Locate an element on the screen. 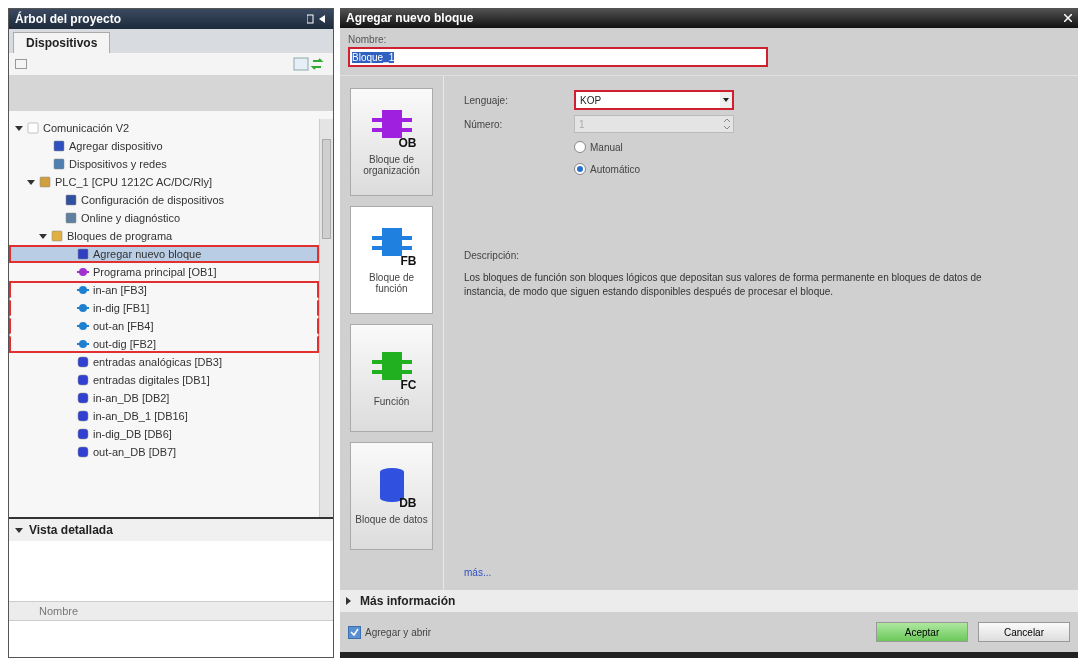 Image resolution: width=1078 pixels, height=664 pixels. column-header: Nombre is located at coordinates (171, 611).